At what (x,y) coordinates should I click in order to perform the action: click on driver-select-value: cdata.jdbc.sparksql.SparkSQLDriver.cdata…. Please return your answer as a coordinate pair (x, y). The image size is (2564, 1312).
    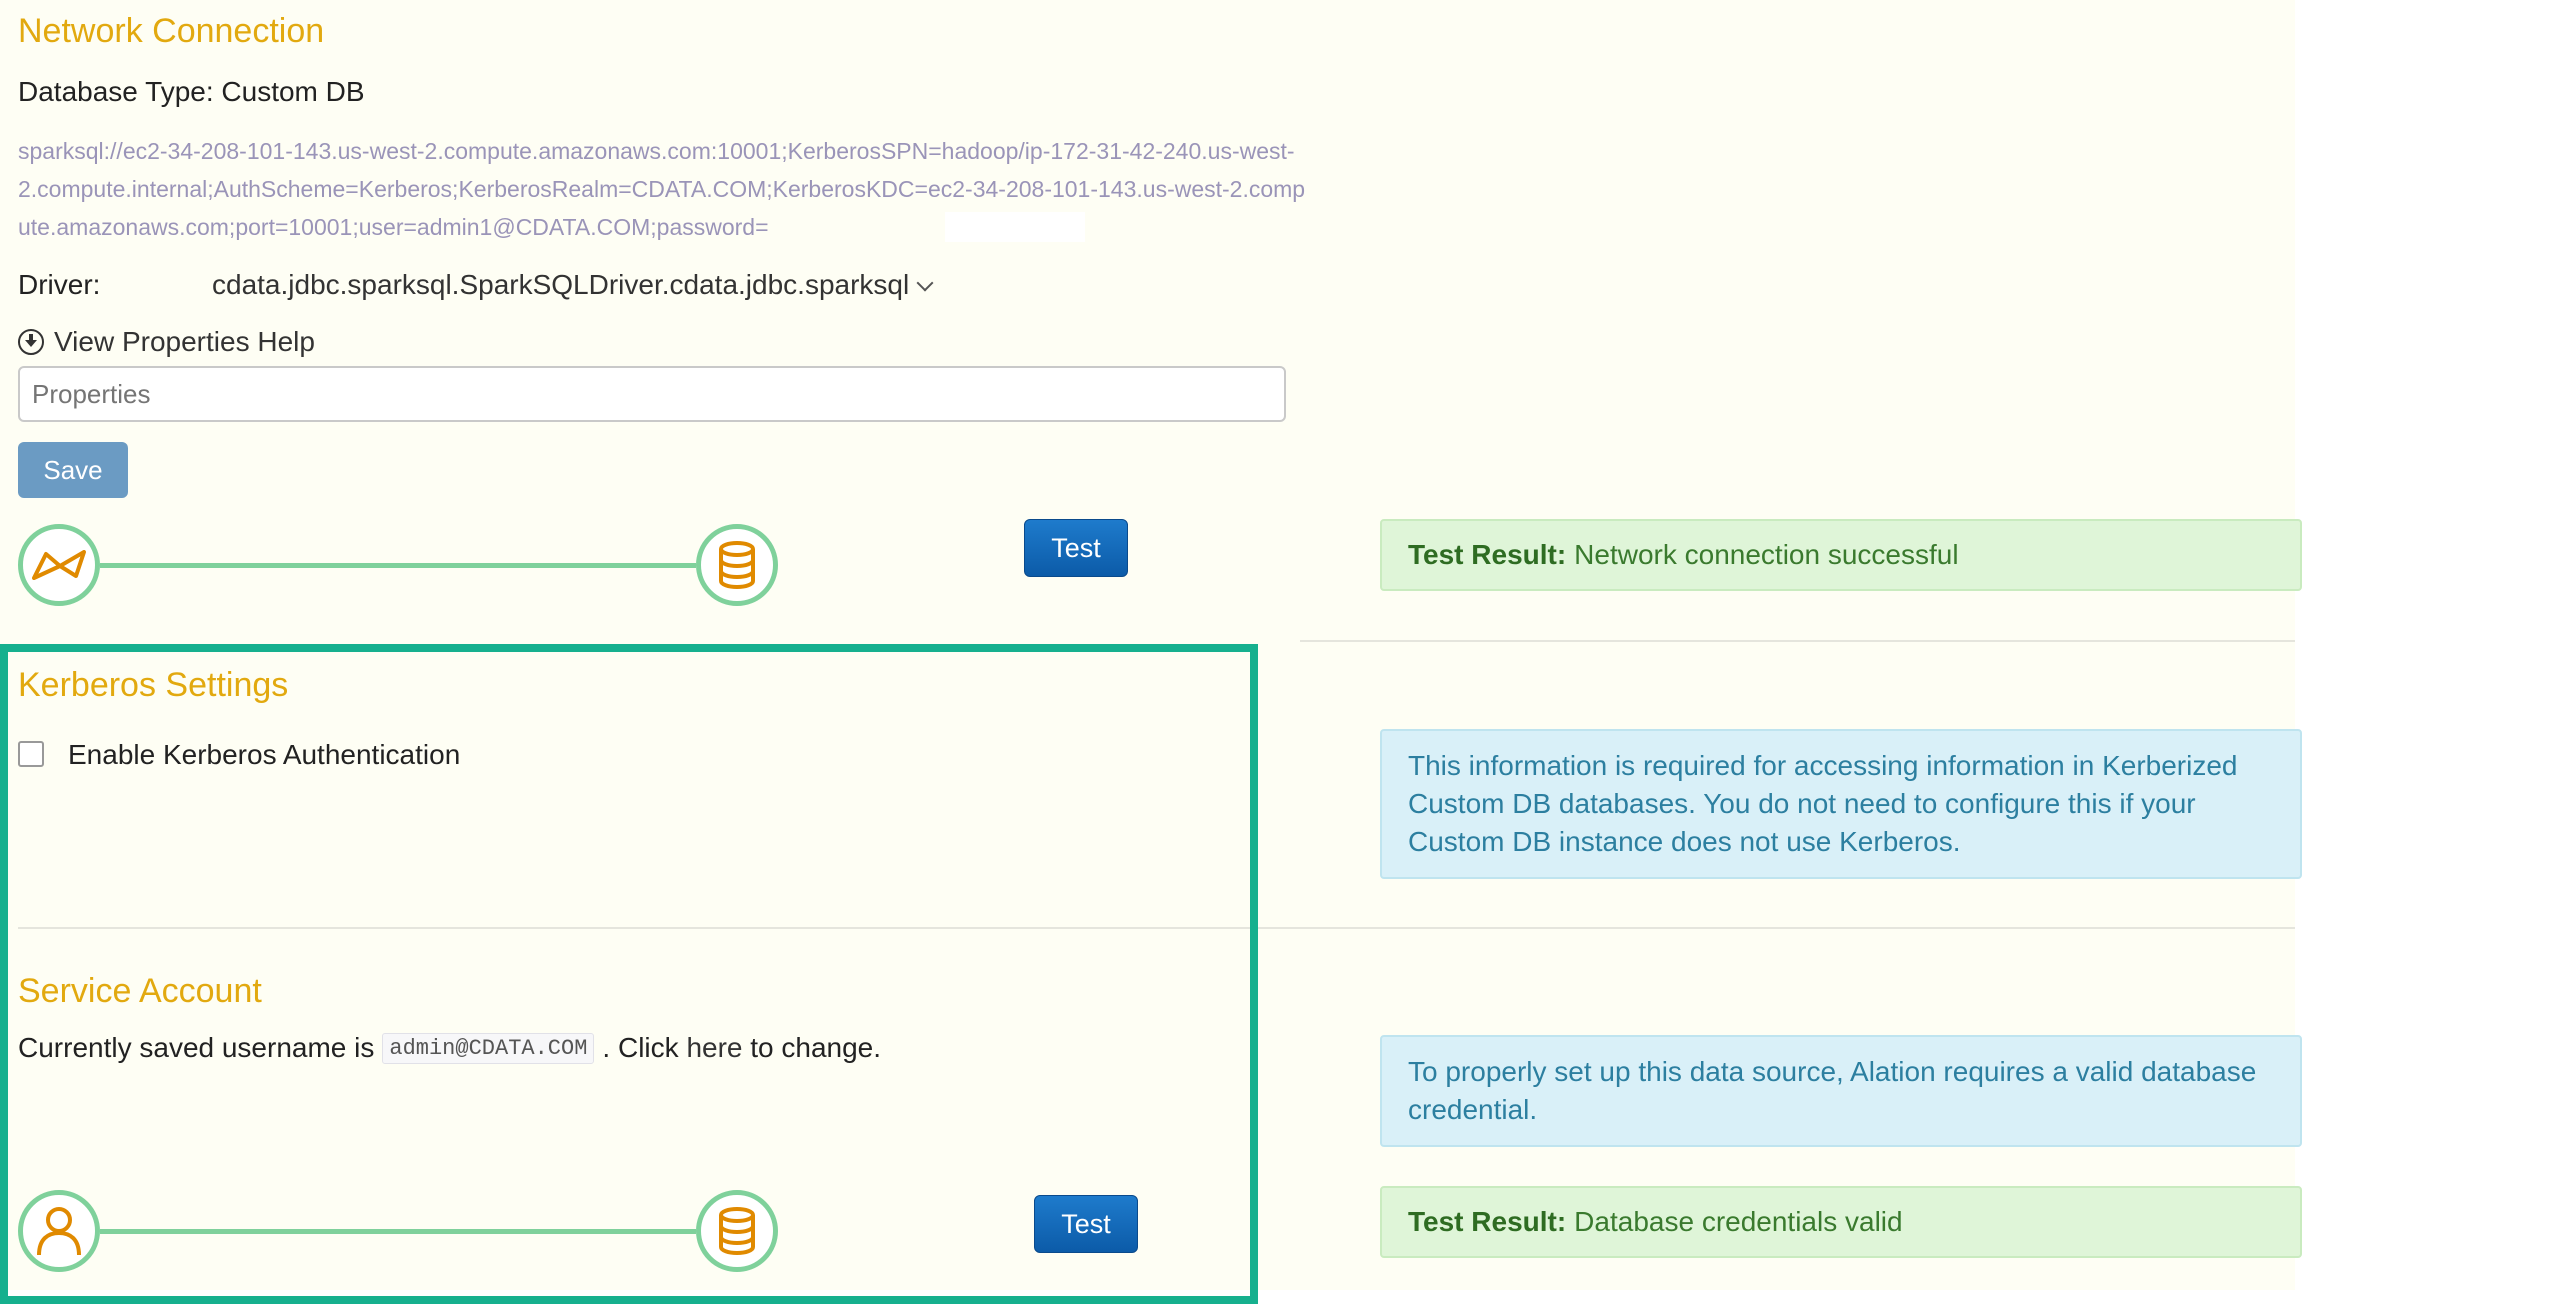
    Looking at the image, I should click on (561, 284).